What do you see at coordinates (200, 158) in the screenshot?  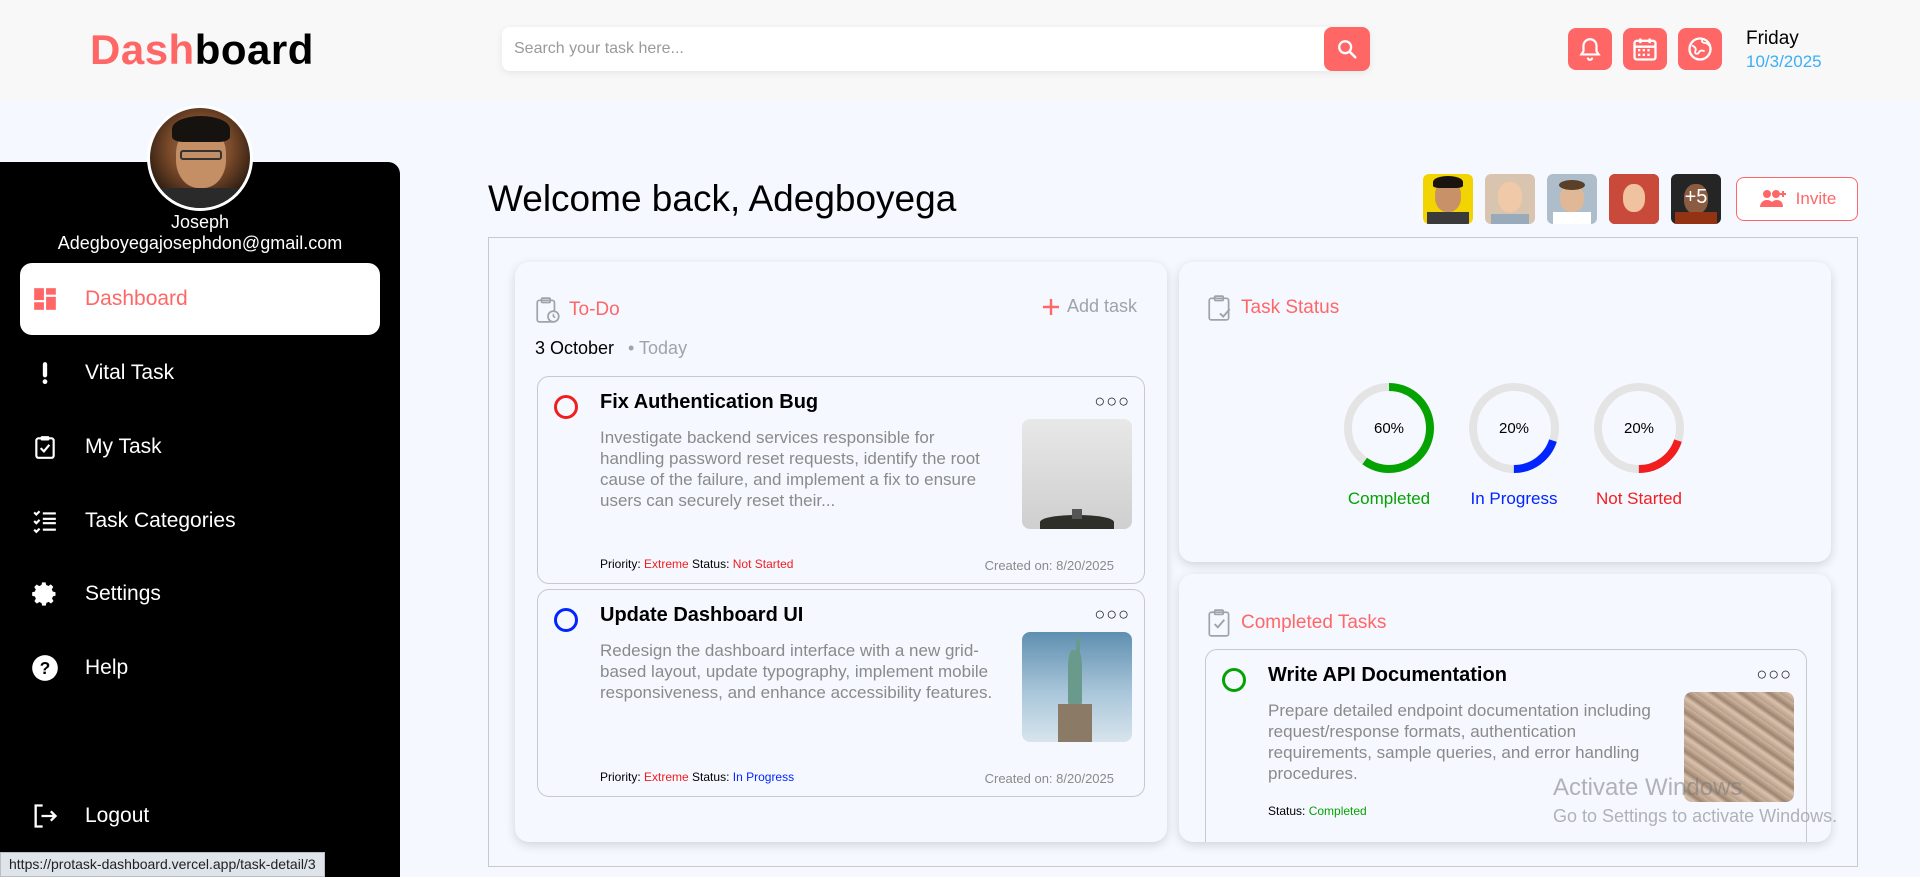 I see `user-avatar` at bounding box center [200, 158].